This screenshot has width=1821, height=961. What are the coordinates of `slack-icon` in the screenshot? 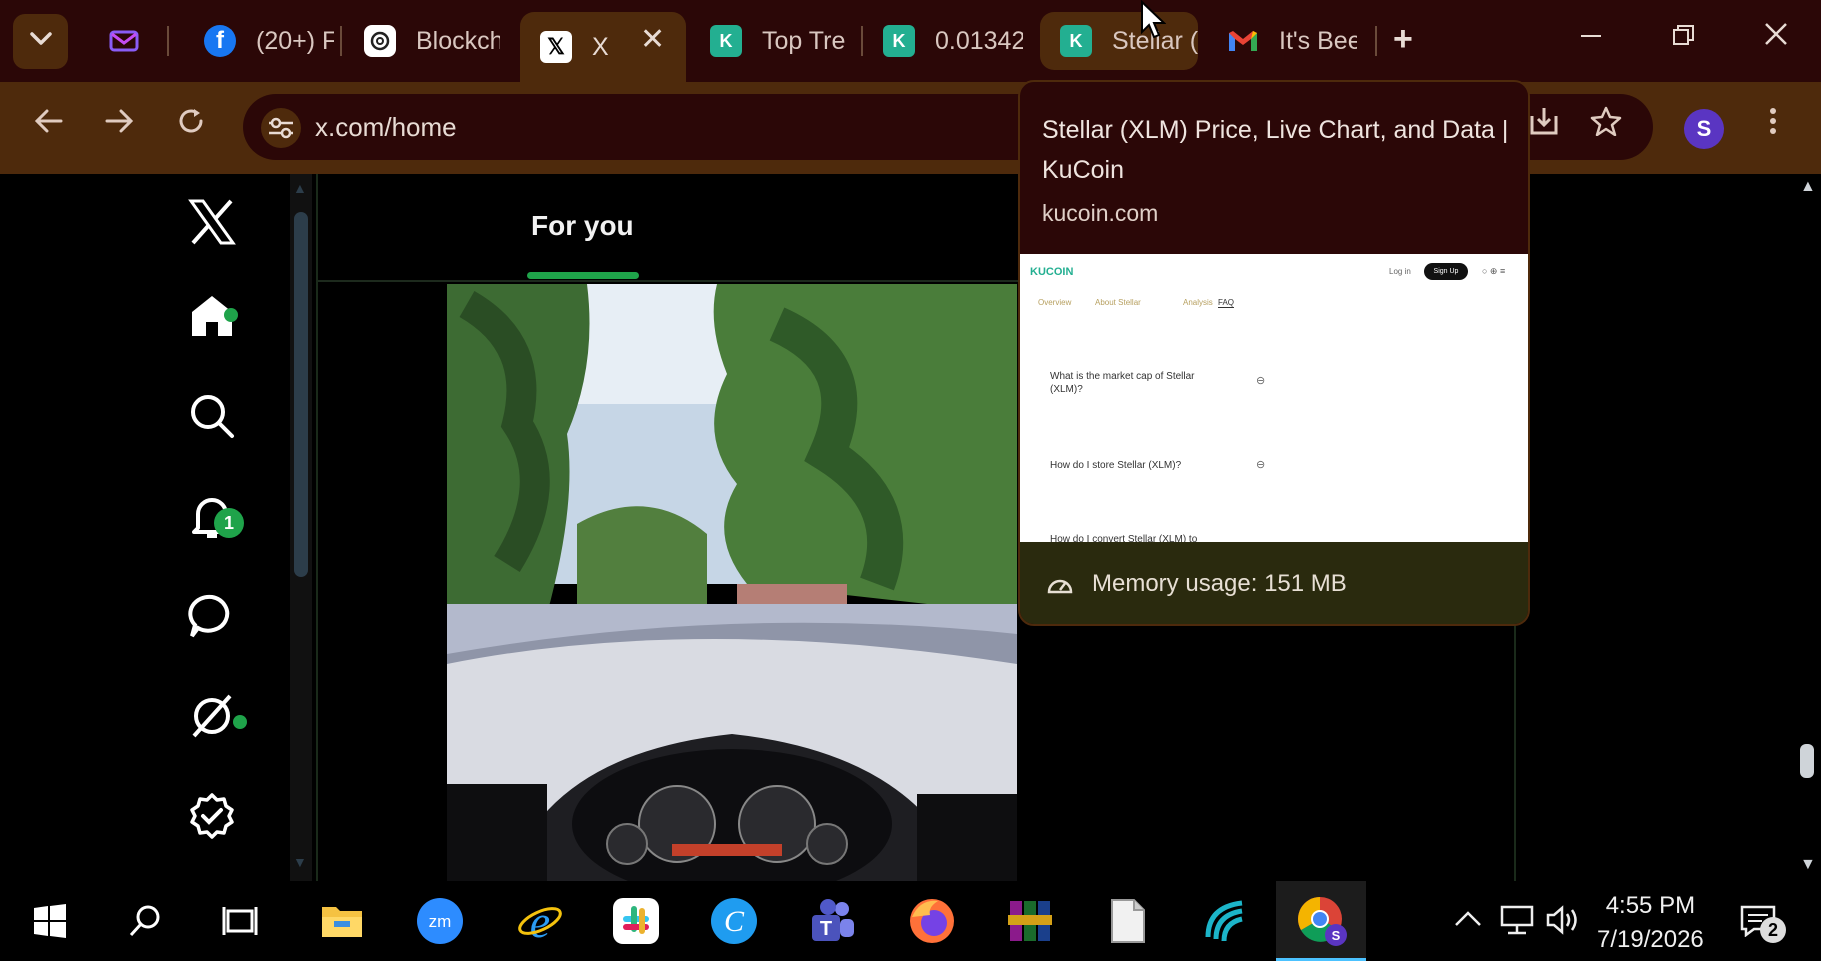 It's located at (636, 921).